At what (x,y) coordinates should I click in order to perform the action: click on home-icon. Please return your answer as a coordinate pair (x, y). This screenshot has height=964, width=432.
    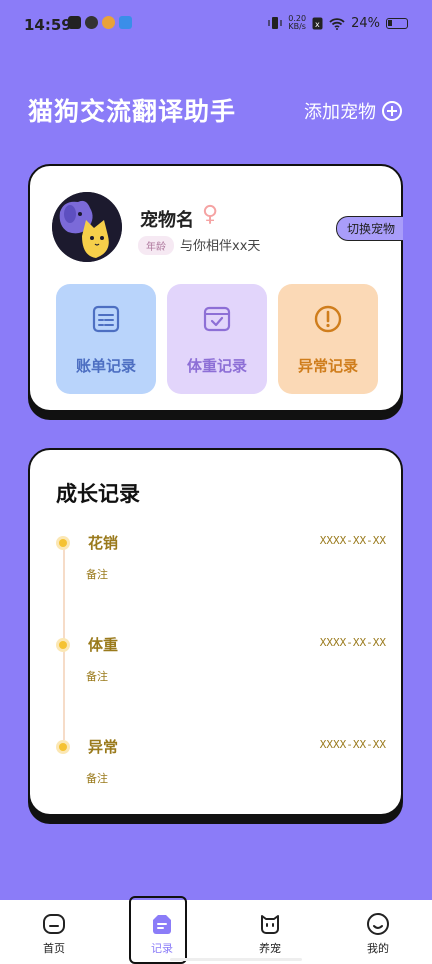
    Looking at the image, I should click on (54, 924).